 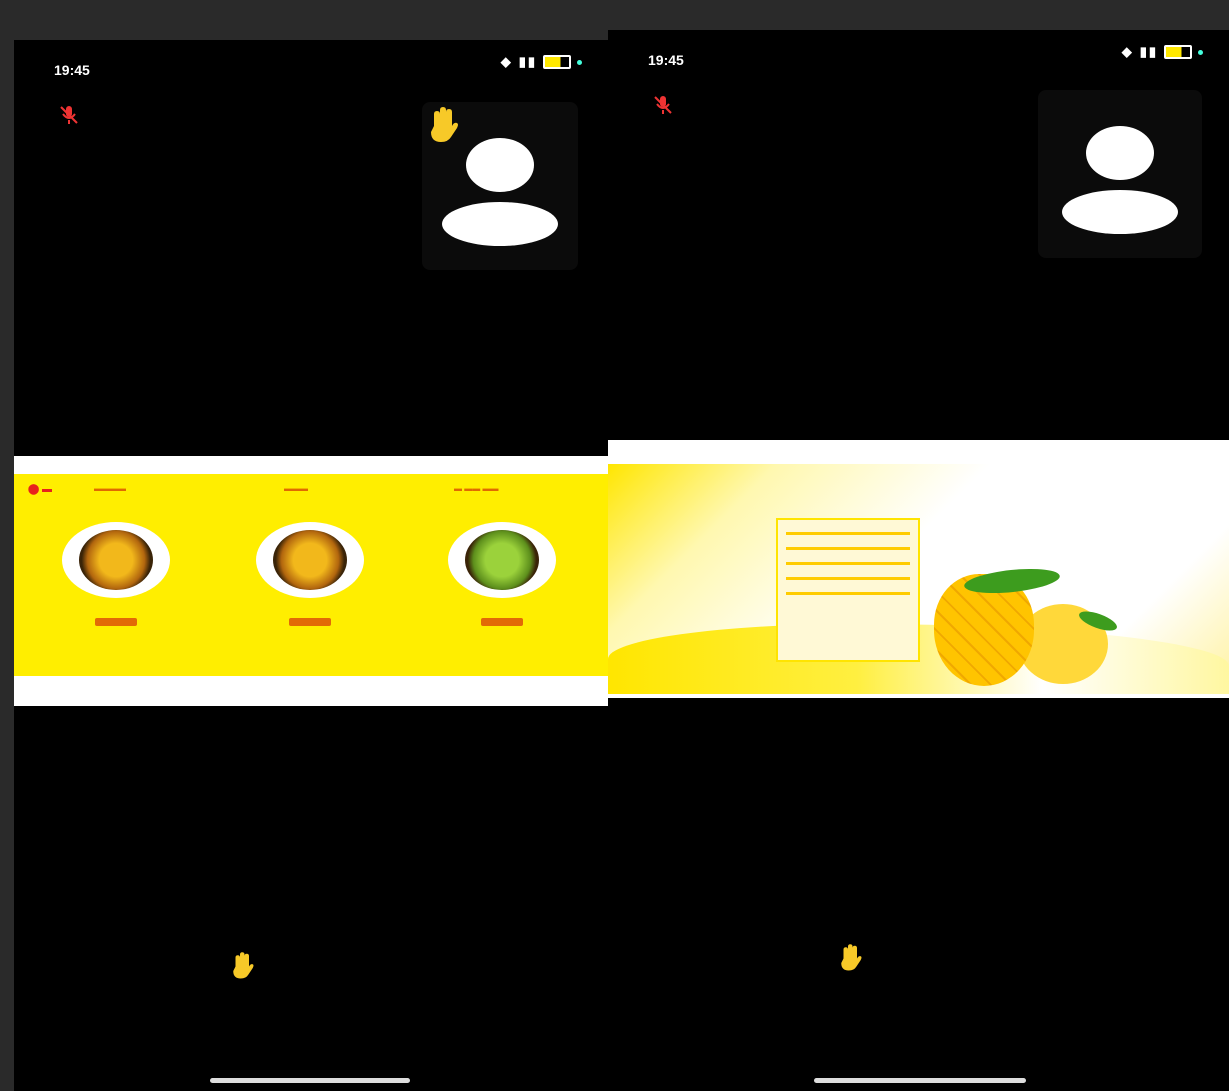 I want to click on food-website: ⬤ ▬ ▬▬▬▬ ▬▬▬ ▬ ▬▬ ▬▬, so click(x=311, y=575).